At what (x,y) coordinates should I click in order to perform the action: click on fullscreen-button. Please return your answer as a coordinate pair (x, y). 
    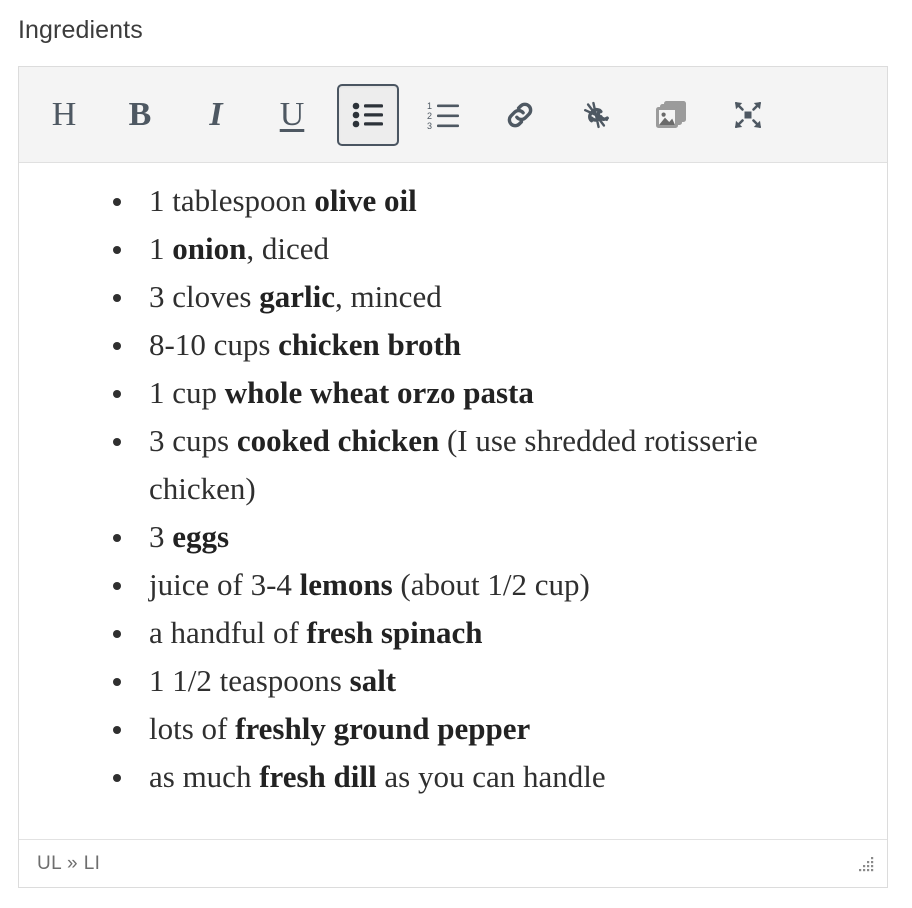
    Looking at the image, I should click on (748, 115).